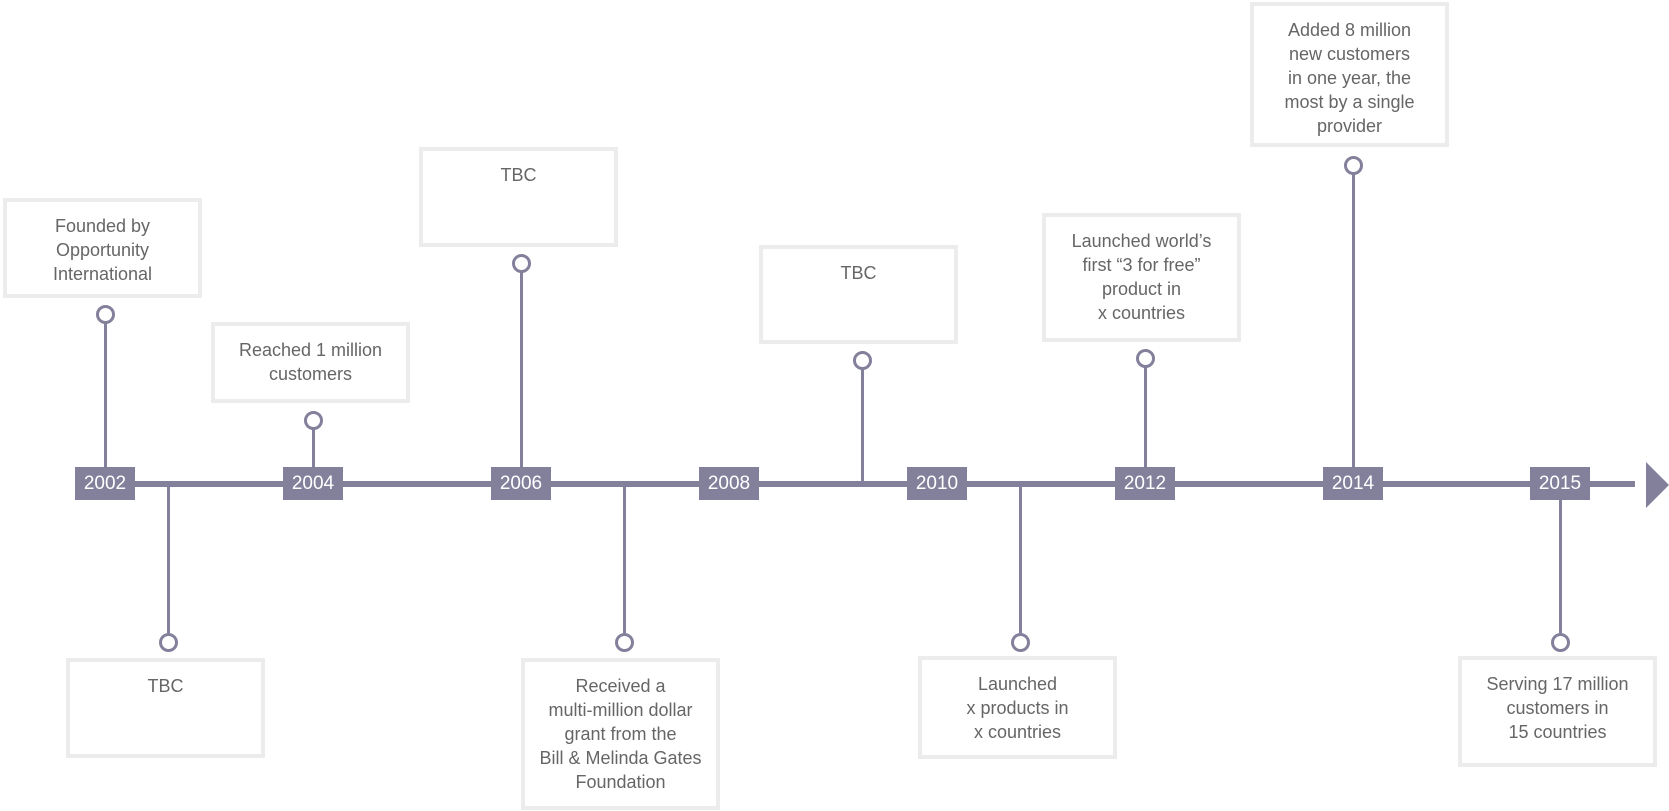 The image size is (1669, 811). I want to click on year-label-2014: 2014, so click(1353, 483).